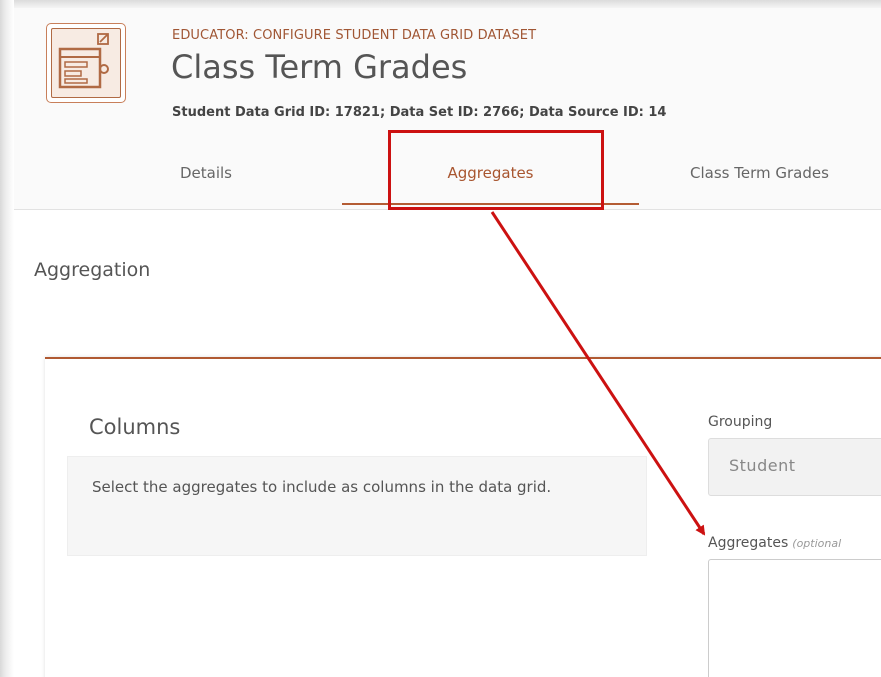 The image size is (881, 677). What do you see at coordinates (817, 543) in the screenshot?
I see `aggregates-optional-text: (optional` at bounding box center [817, 543].